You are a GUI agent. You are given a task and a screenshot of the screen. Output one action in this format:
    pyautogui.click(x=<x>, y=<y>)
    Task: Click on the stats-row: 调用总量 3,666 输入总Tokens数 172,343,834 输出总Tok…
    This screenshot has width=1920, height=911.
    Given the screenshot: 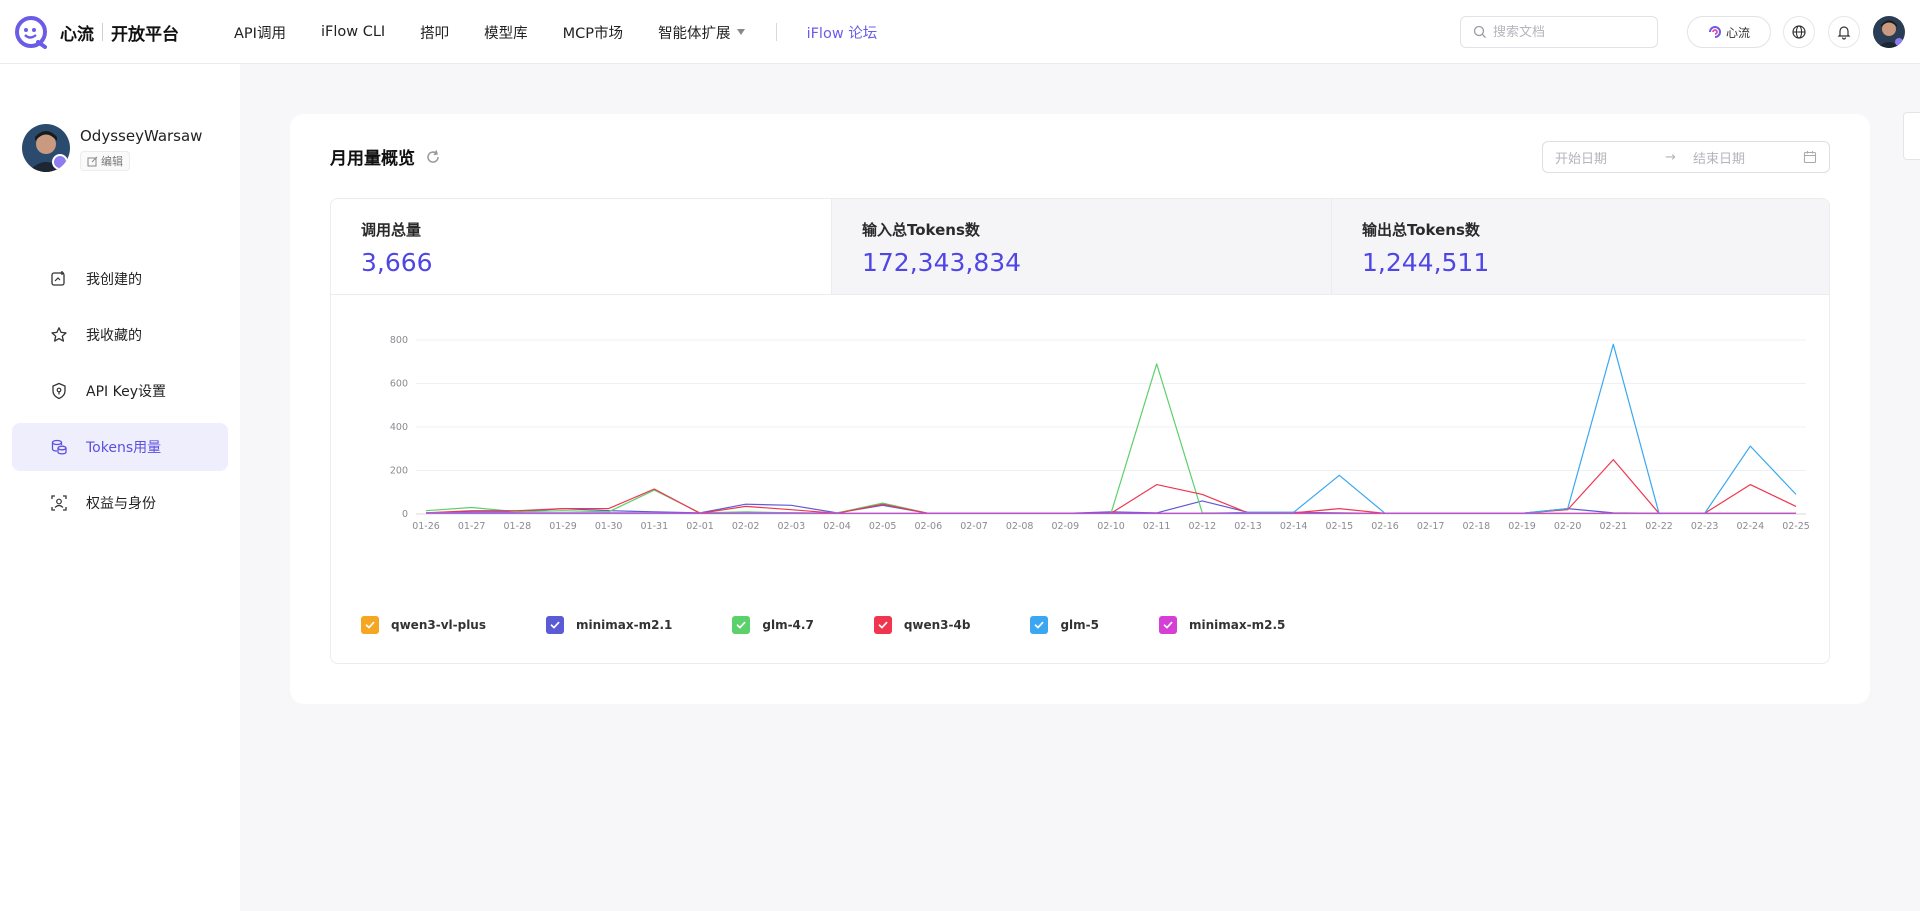 What is the action you would take?
    pyautogui.click(x=1080, y=247)
    